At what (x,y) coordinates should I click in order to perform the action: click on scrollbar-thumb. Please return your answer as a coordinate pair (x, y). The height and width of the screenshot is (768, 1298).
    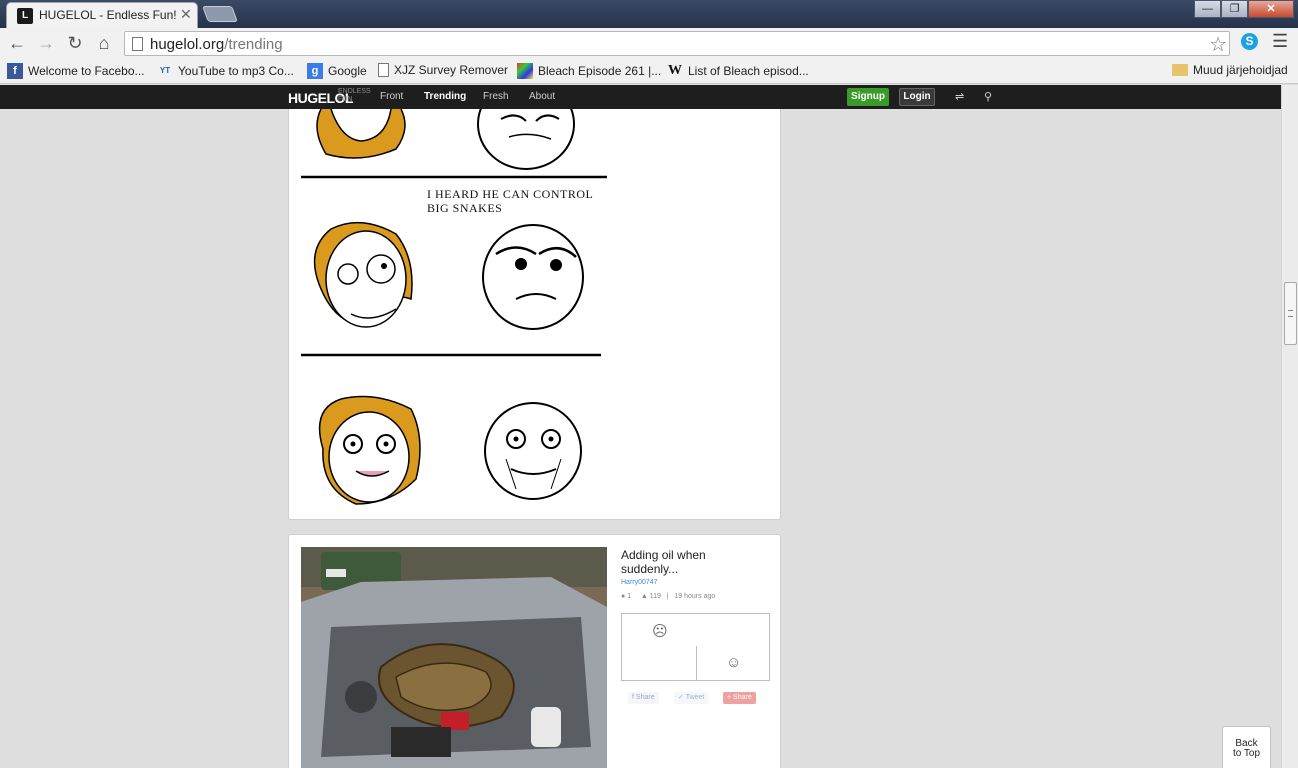
    Looking at the image, I should click on (1290, 313).